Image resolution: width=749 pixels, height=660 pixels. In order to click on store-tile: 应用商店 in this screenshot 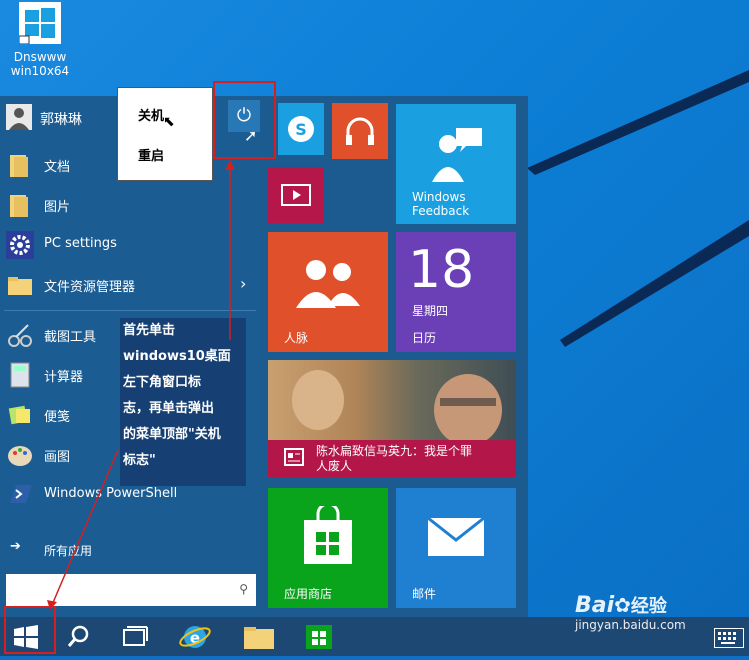, I will do `click(328, 548)`.